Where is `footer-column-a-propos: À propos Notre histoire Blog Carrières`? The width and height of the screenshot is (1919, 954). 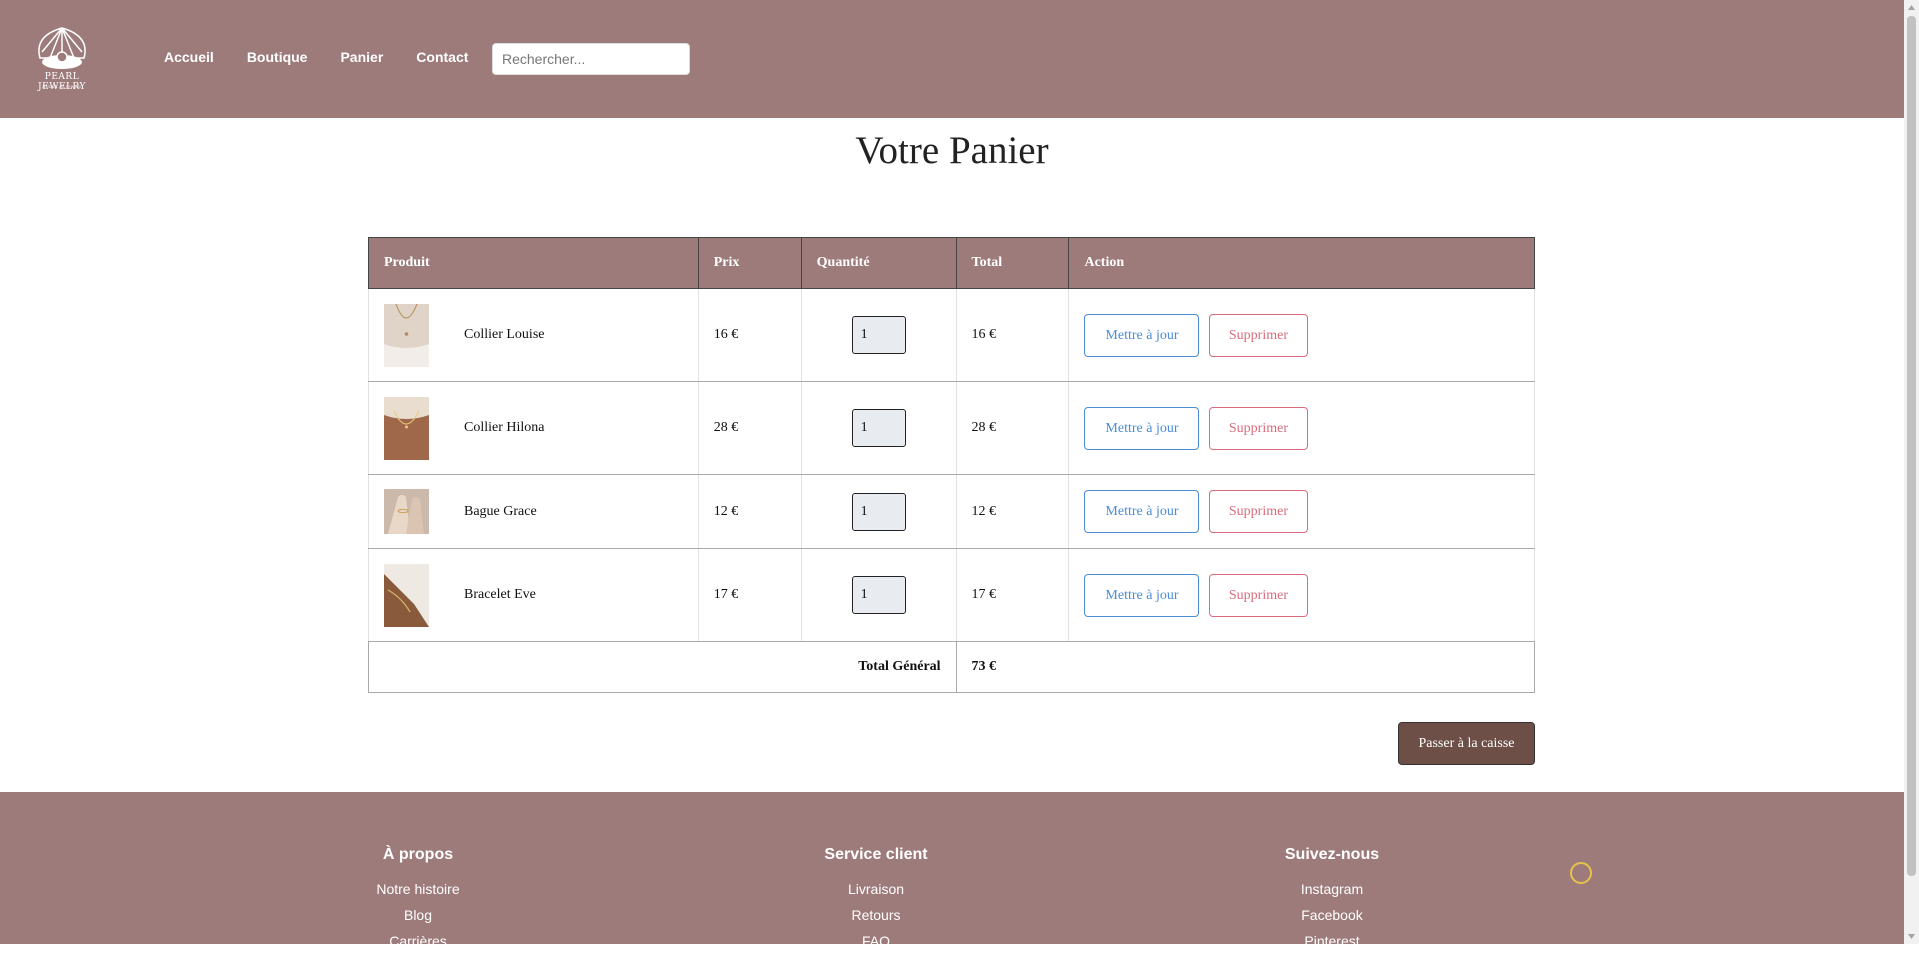 footer-column-a-propos: À propos Notre histoire Blog Carrières is located at coordinates (418, 900).